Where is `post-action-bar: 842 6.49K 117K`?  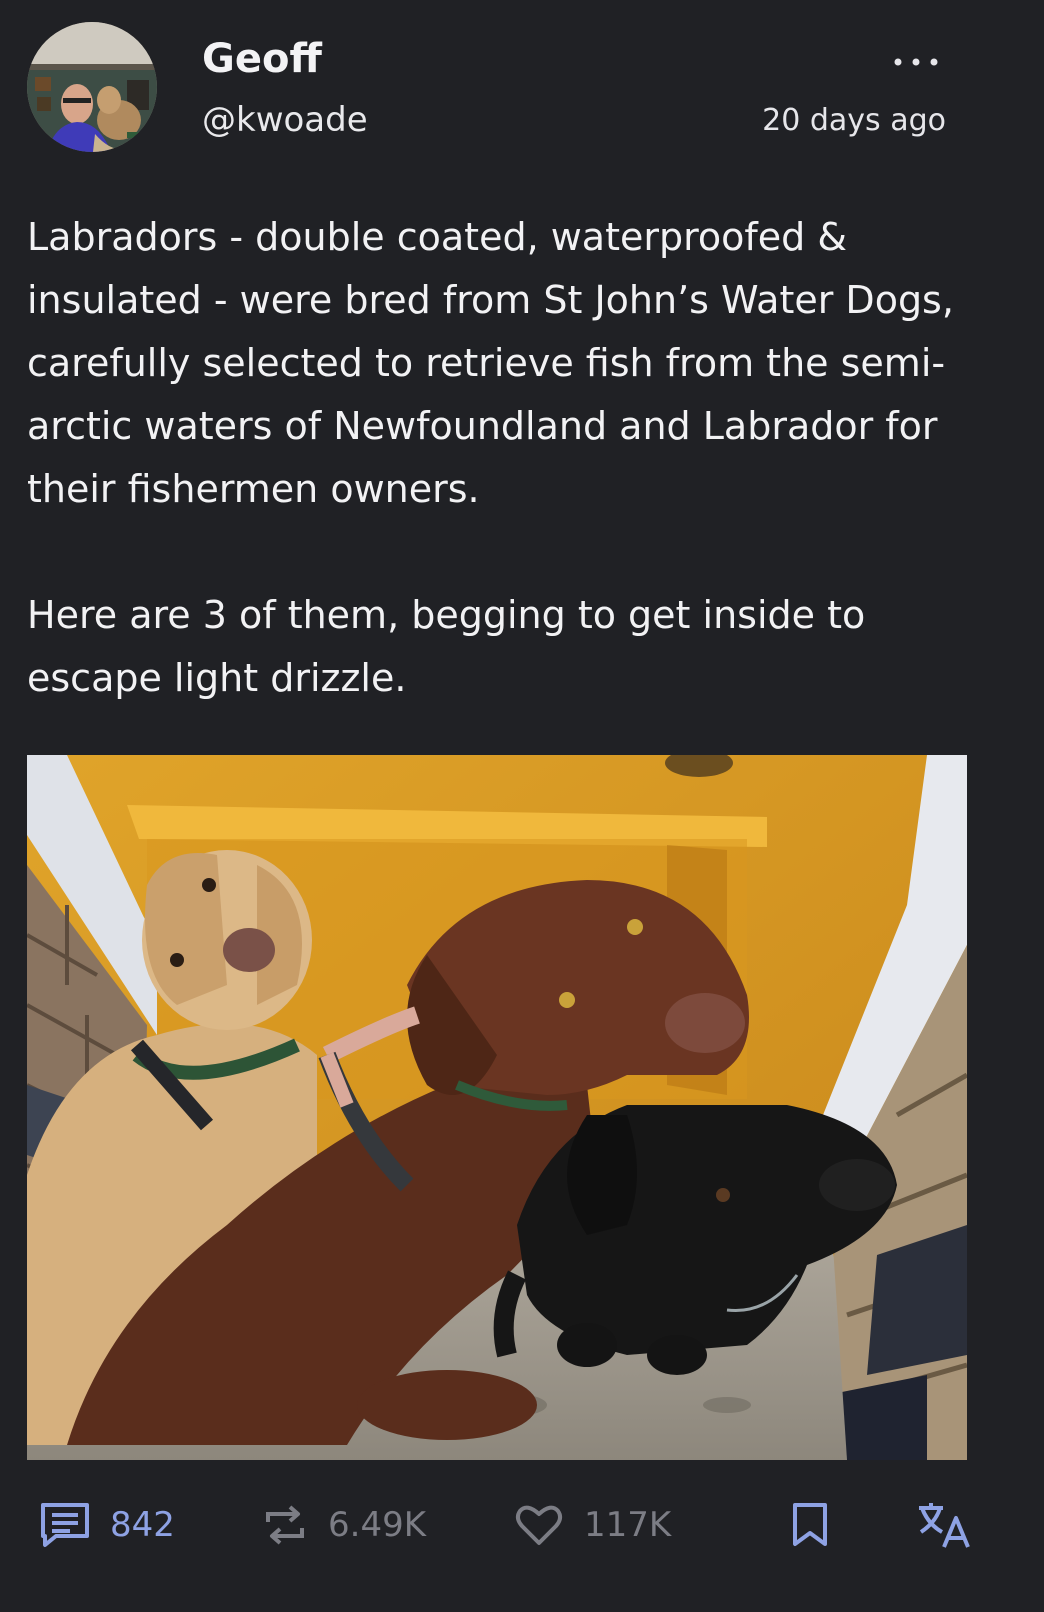 post-action-bar: 842 6.49K 117K is located at coordinates (522, 1525).